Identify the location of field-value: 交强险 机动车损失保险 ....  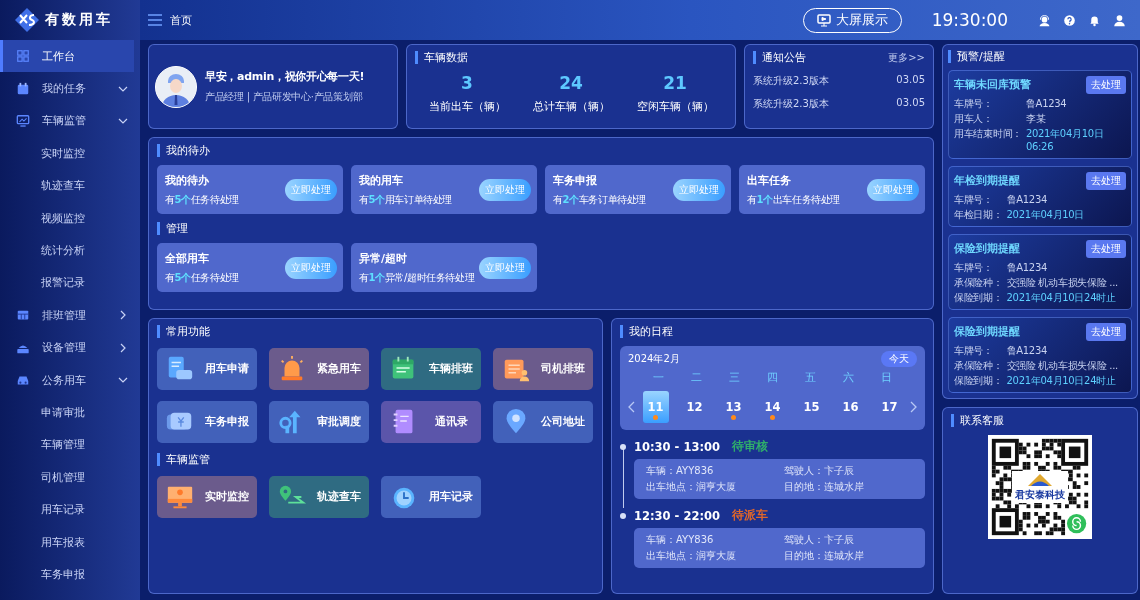
(1062, 282).